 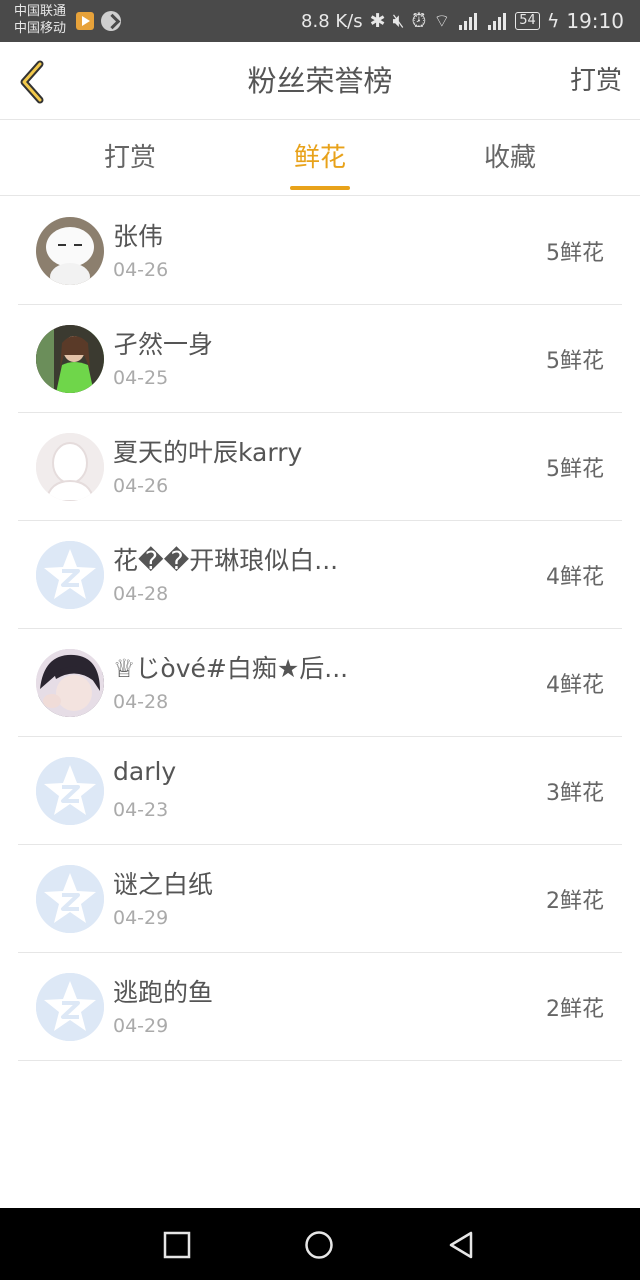 What do you see at coordinates (163, 344) in the screenshot?
I see `fan-name: 孑然一身` at bounding box center [163, 344].